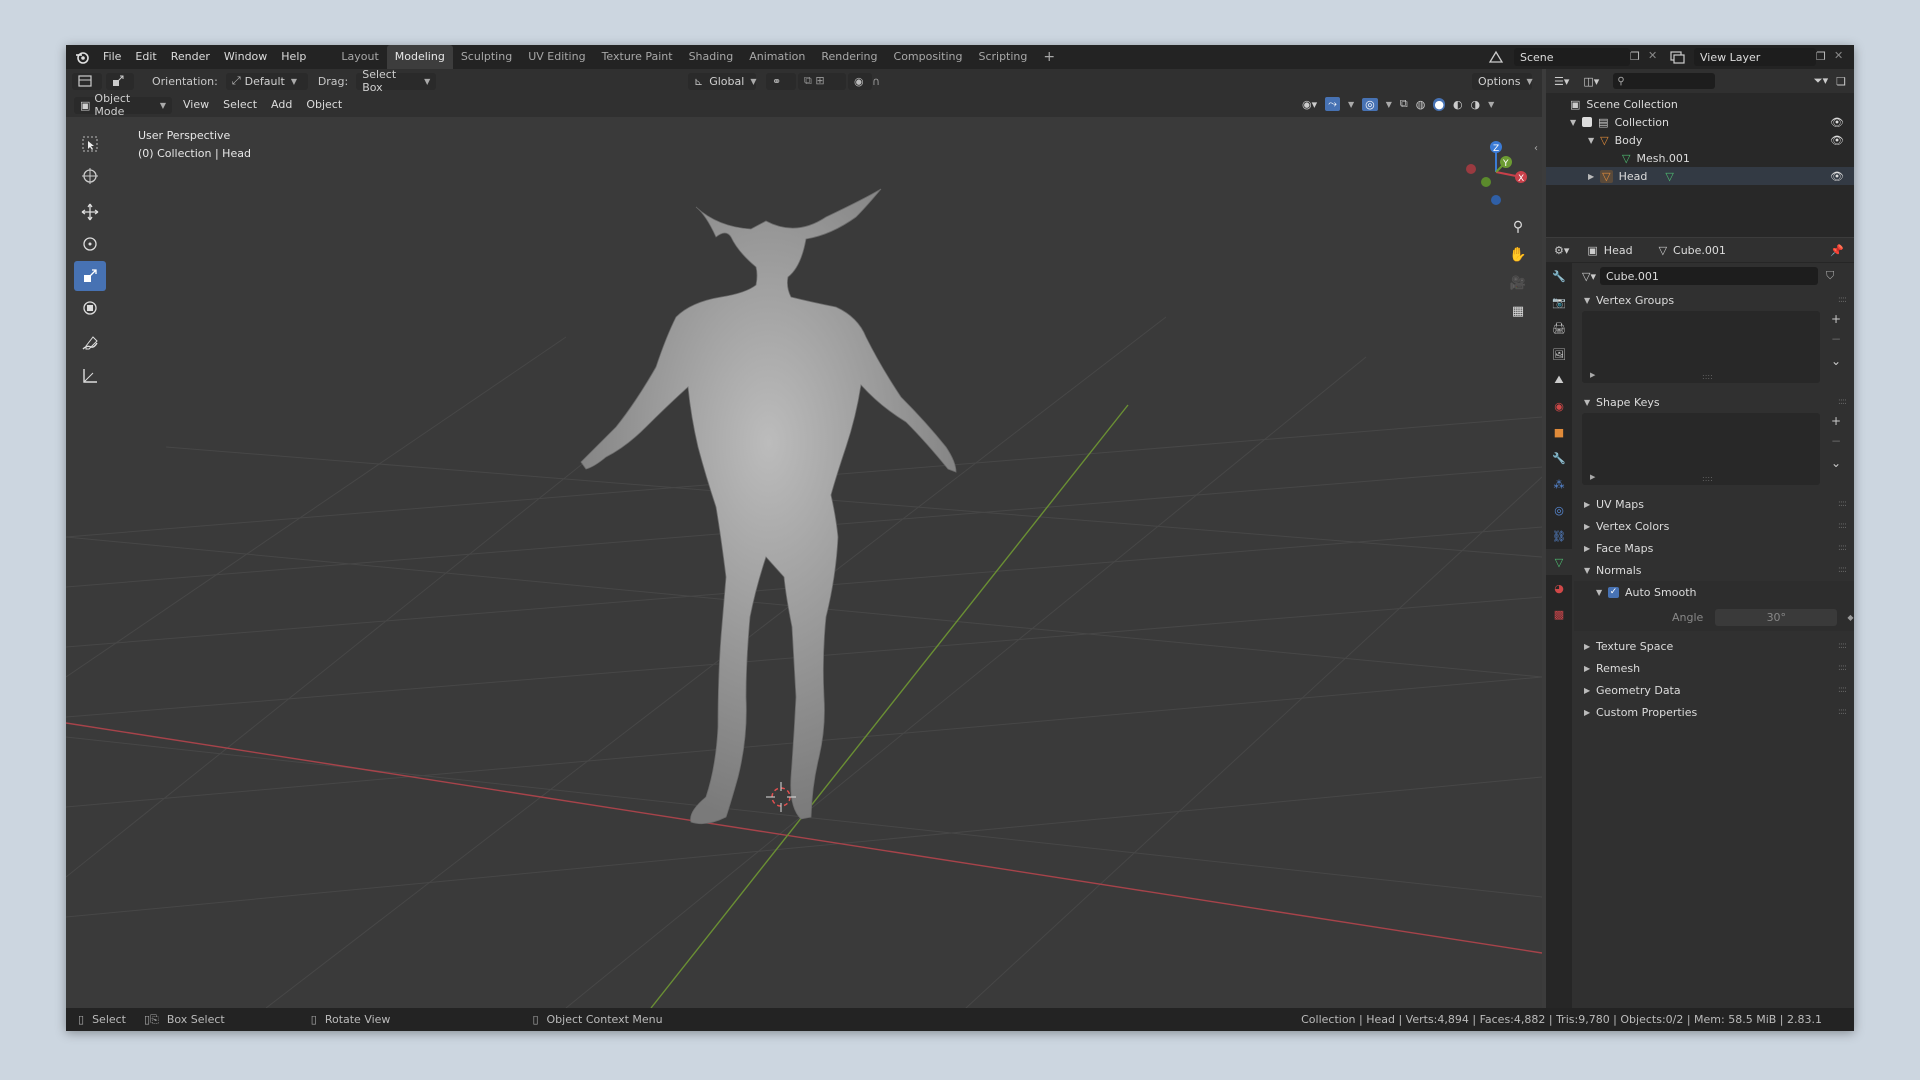 The height and width of the screenshot is (1080, 1920). What do you see at coordinates (1559, 276) in the screenshot?
I see `tool-tab-icon: 🔧` at bounding box center [1559, 276].